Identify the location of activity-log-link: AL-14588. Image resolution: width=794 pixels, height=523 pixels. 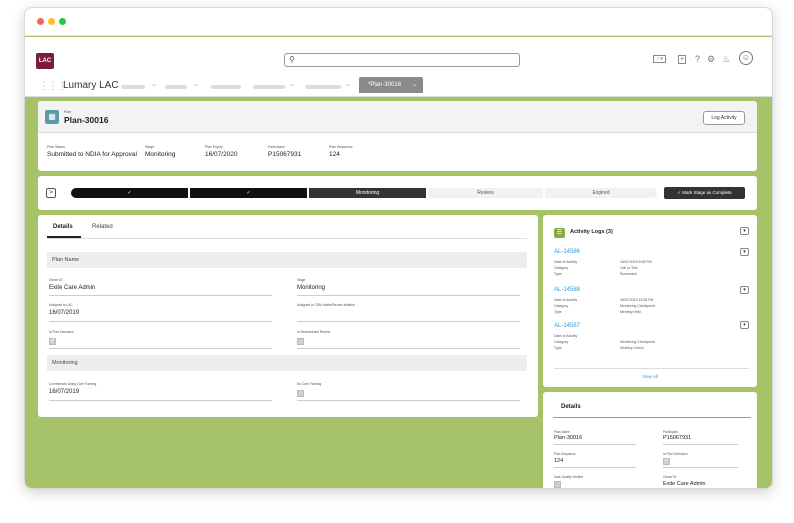
(567, 290).